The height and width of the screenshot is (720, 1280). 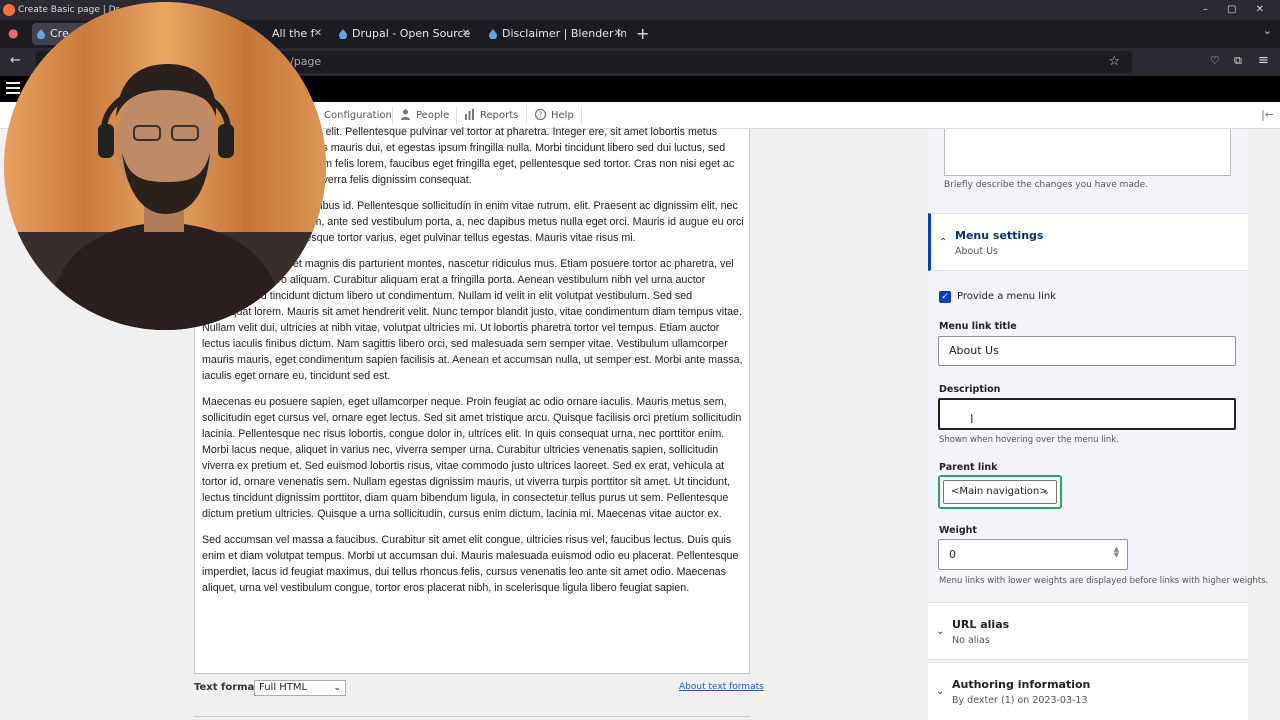 What do you see at coordinates (1237, 10) in the screenshot?
I see `window-controls: – ▢ ✕` at bounding box center [1237, 10].